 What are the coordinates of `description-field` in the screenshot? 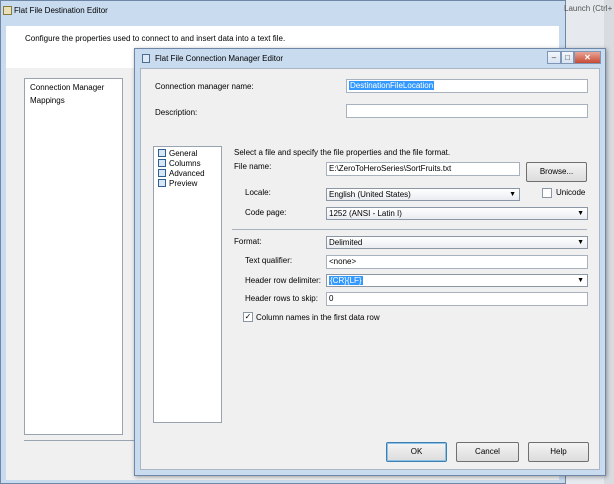 It's located at (467, 111).